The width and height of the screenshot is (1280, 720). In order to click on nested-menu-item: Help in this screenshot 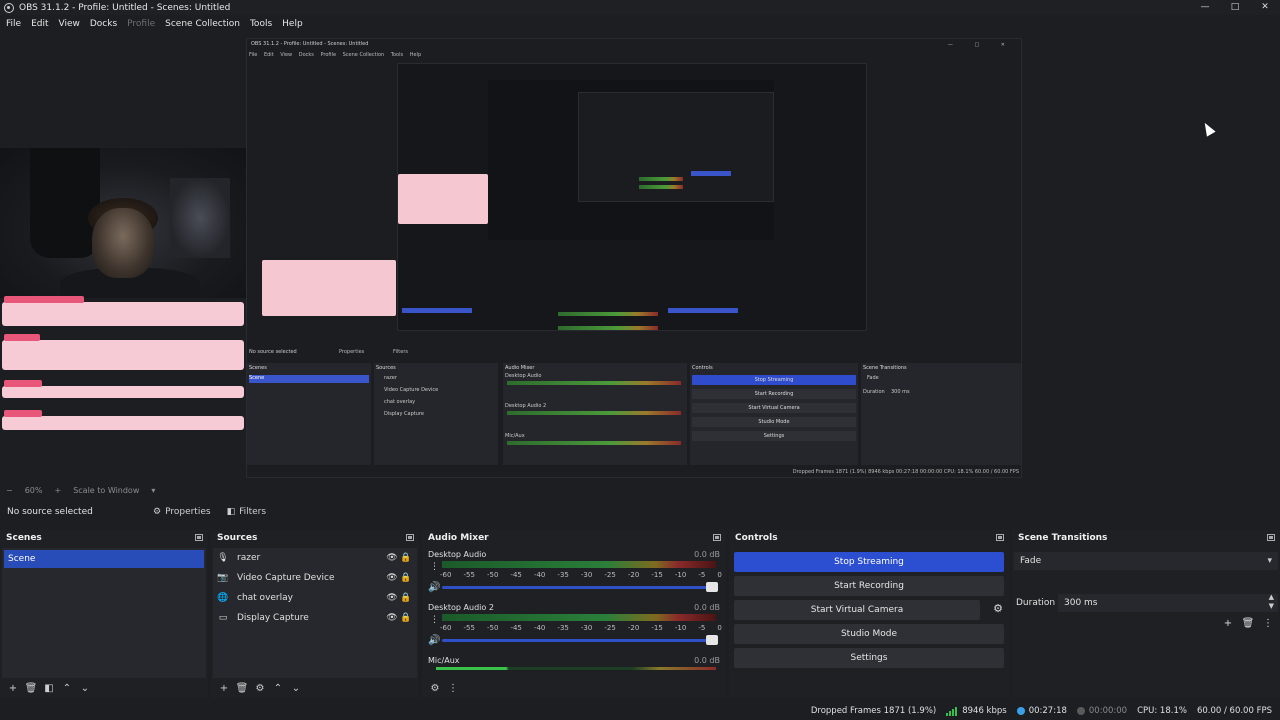, I will do `click(415, 55)`.